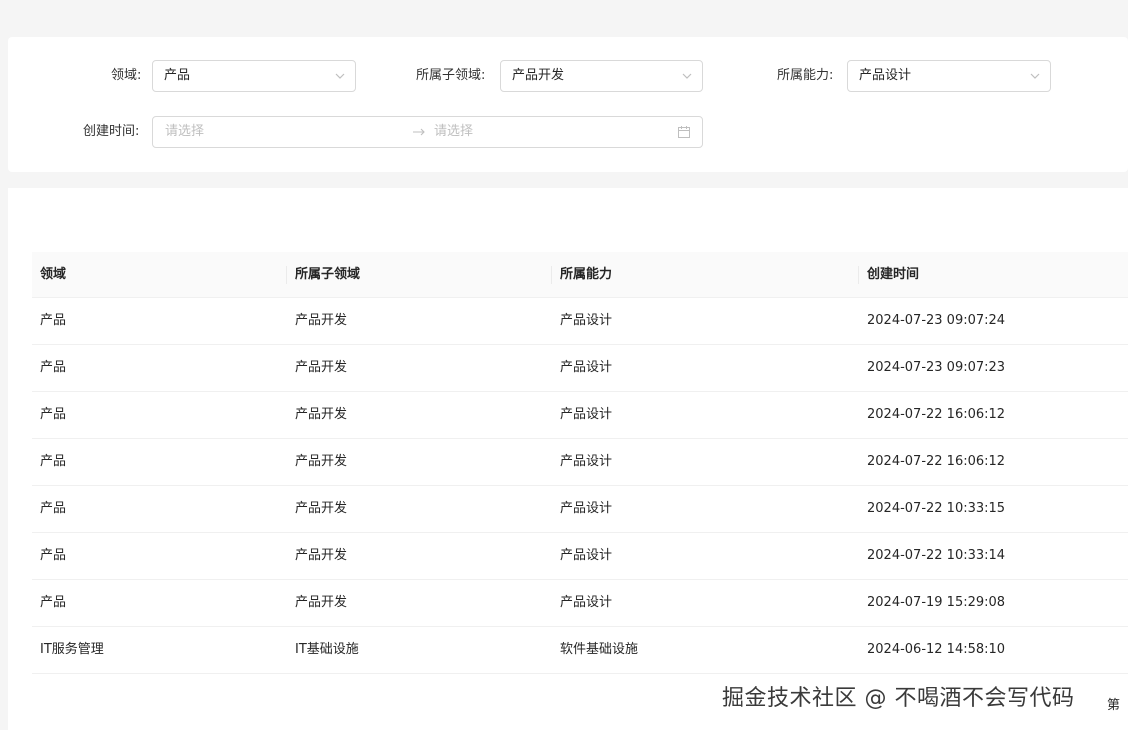 This screenshot has width=1128, height=730. What do you see at coordinates (949, 76) in the screenshot?
I see `capability-select: 产品设计` at bounding box center [949, 76].